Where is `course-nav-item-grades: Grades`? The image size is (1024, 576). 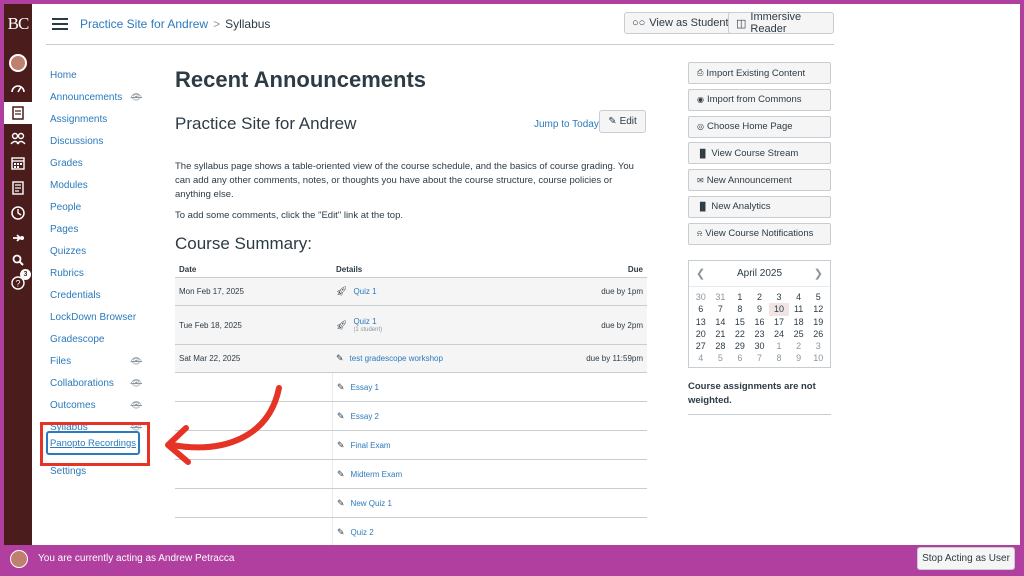
course-nav-item-grades: Grades is located at coordinates (96, 163).